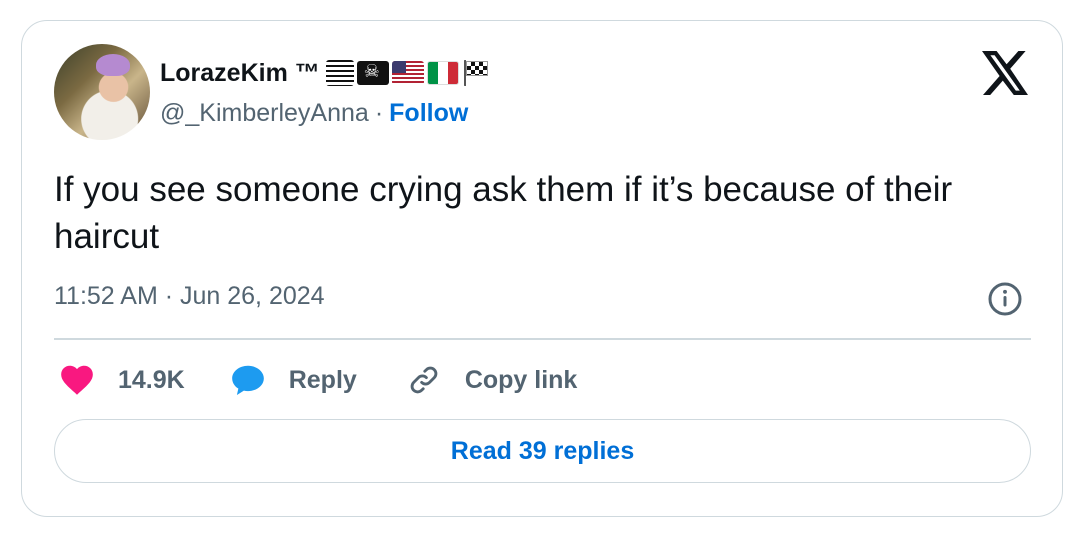 The image size is (1091, 545). I want to click on divider, so click(542, 339).